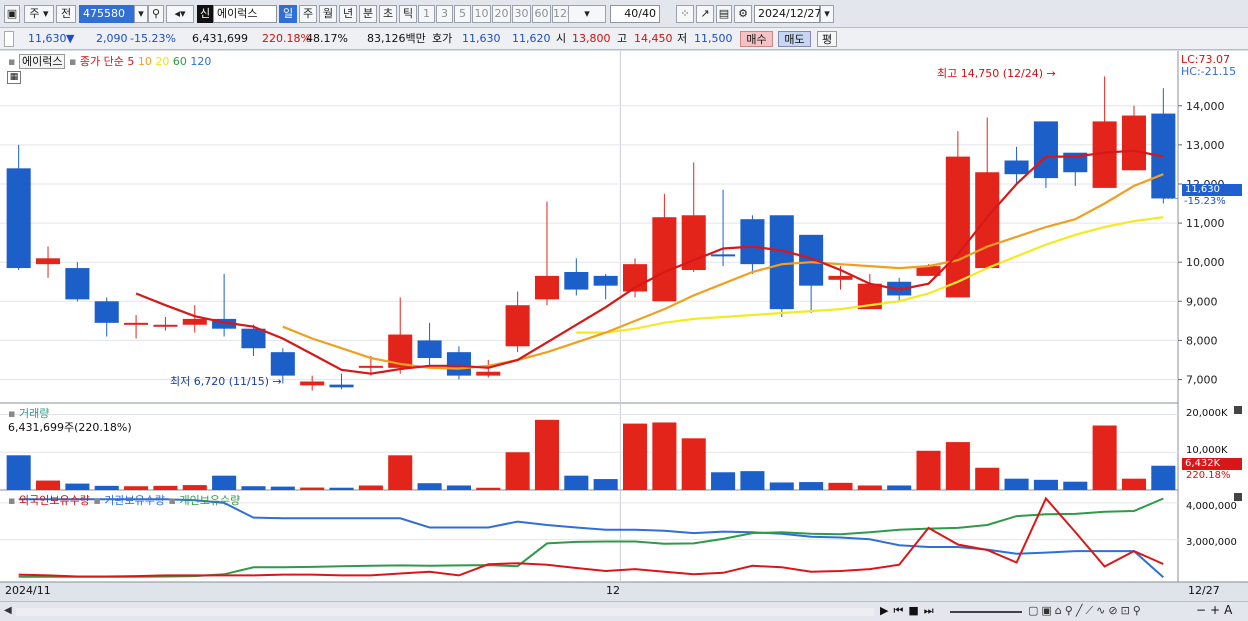  Describe the element at coordinates (462, 14) in the screenshot. I see `count-tab: 5` at that location.